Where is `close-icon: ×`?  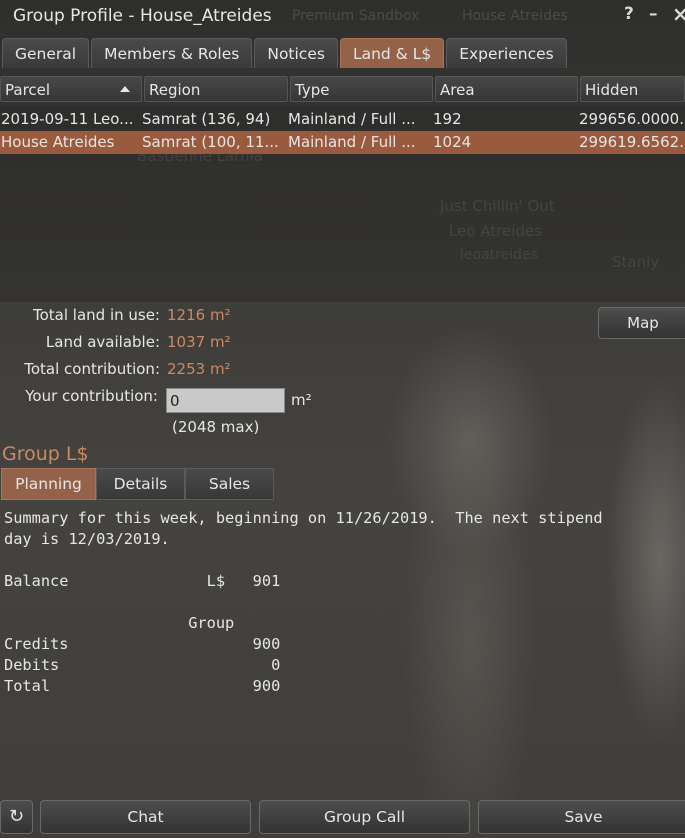
close-icon: × is located at coordinates (678, 14).